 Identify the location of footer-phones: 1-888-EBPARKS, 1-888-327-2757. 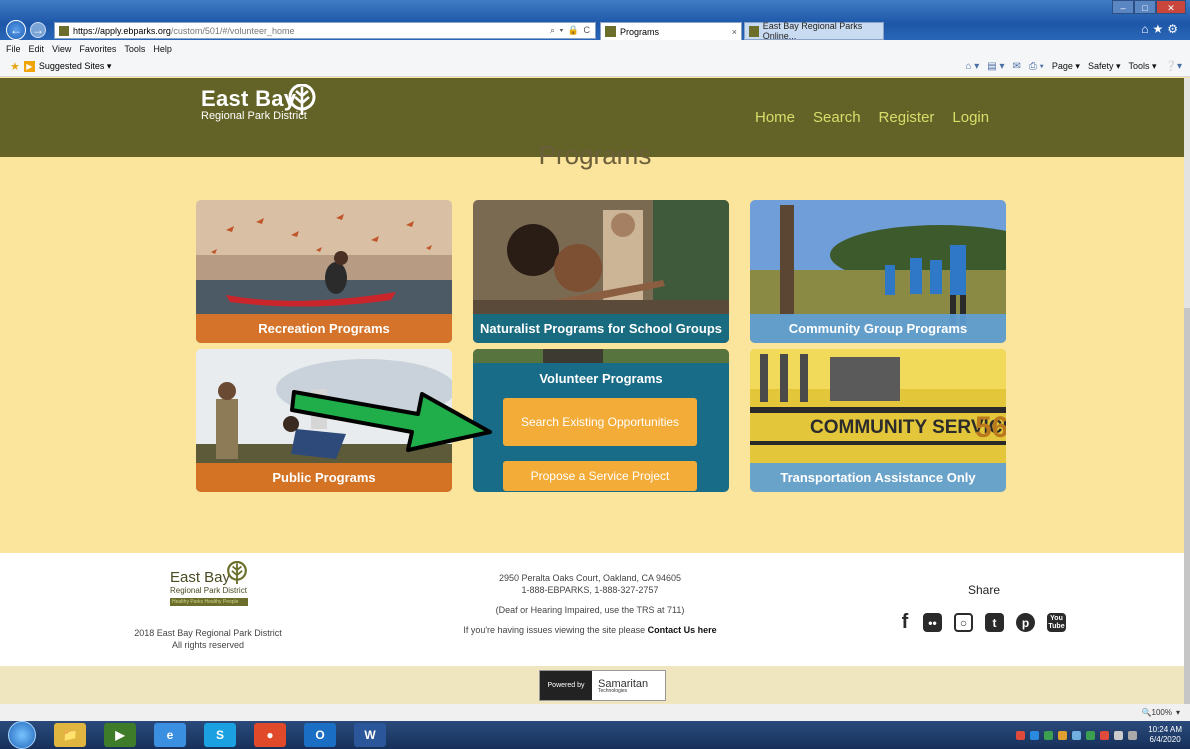
(590, 590).